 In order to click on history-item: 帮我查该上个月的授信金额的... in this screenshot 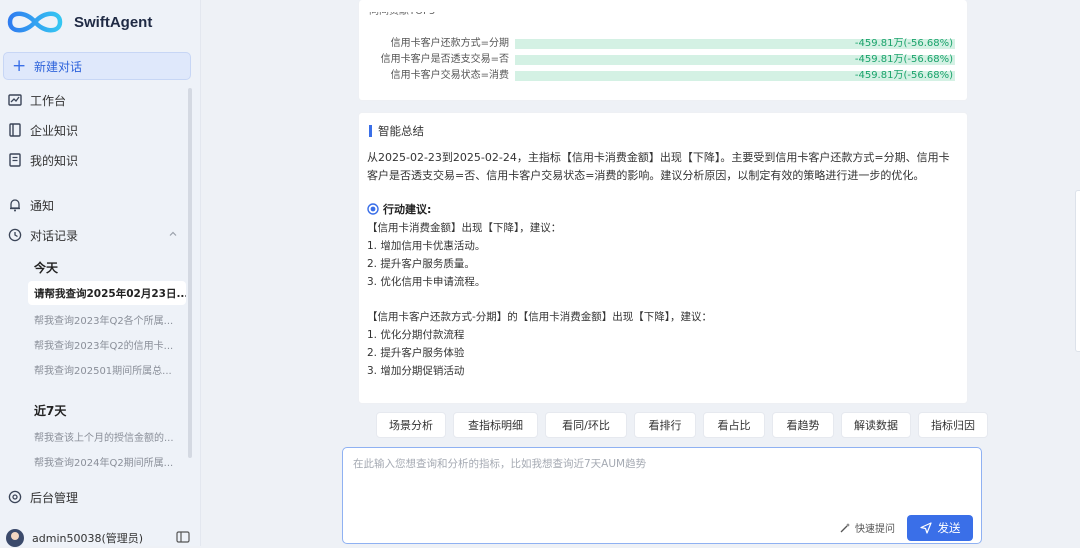, I will do `click(108, 436)`.